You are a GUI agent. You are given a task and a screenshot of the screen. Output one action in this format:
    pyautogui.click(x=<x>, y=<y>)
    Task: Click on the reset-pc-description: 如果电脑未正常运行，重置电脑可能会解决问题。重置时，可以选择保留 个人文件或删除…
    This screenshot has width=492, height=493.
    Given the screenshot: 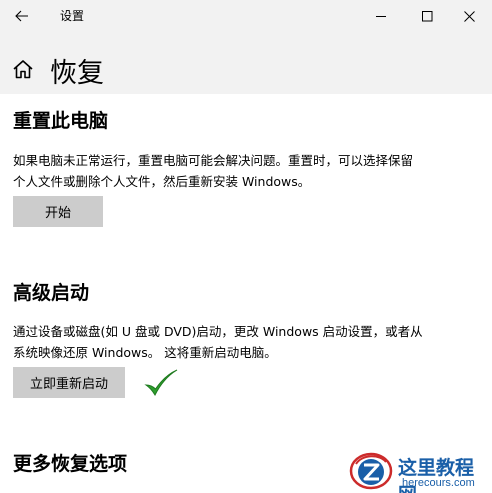 What is the action you would take?
    pyautogui.click(x=248, y=171)
    